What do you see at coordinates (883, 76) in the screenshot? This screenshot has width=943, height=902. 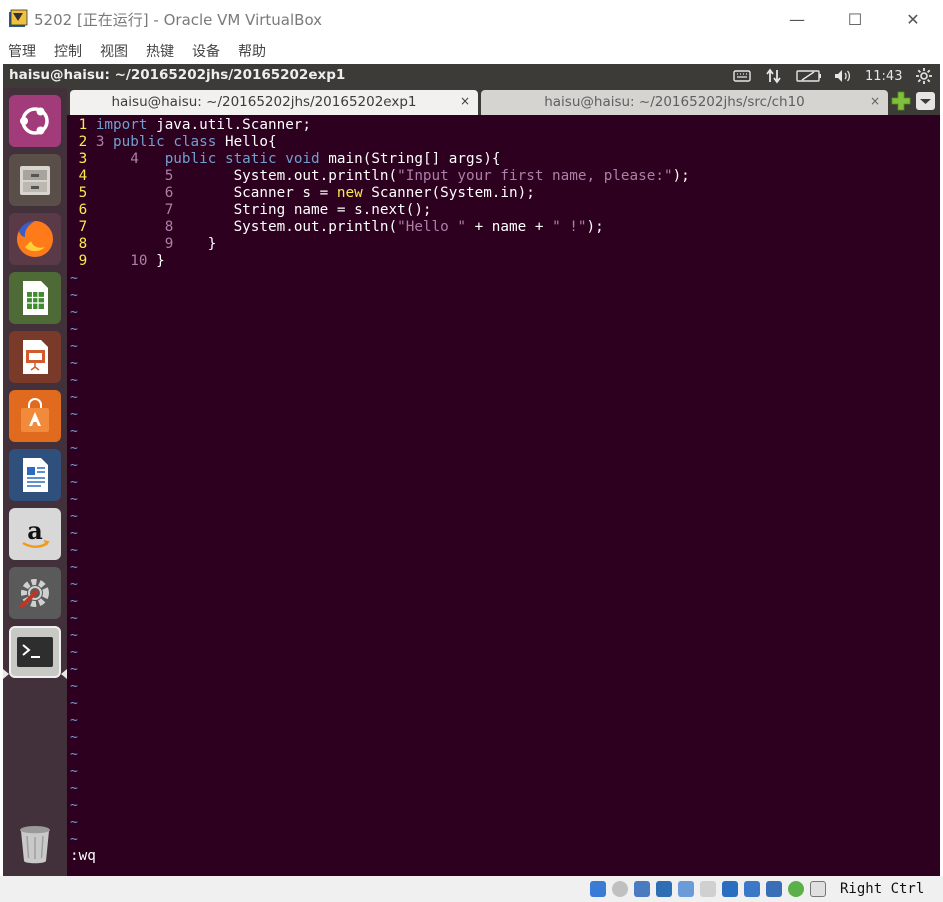 I see `panel-clock: 11:43` at bounding box center [883, 76].